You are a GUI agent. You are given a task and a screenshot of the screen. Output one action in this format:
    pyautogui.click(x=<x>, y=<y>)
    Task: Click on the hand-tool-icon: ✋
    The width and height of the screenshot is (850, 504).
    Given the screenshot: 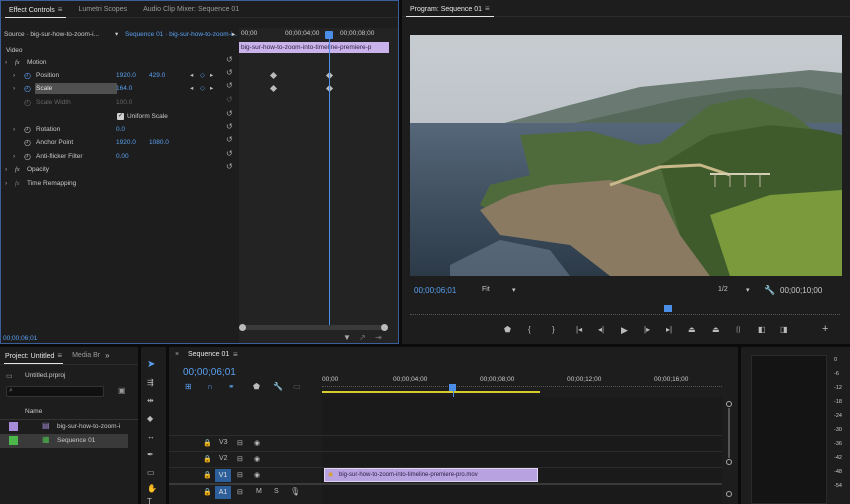 What is the action you would take?
    pyautogui.click(x=152, y=489)
    